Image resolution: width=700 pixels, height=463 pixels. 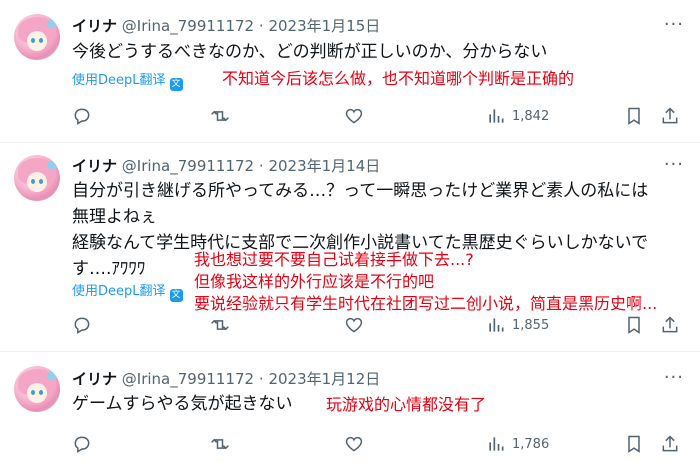 What do you see at coordinates (382, 326) in the screenshot?
I see `tweet-actions: 1,855` at bounding box center [382, 326].